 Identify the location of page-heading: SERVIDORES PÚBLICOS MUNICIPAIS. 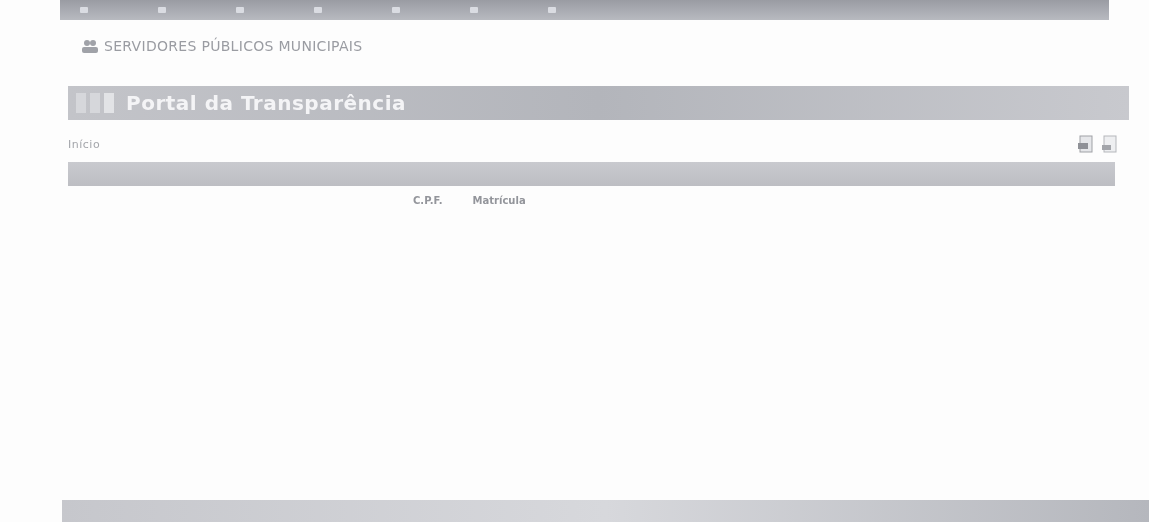
(233, 46).